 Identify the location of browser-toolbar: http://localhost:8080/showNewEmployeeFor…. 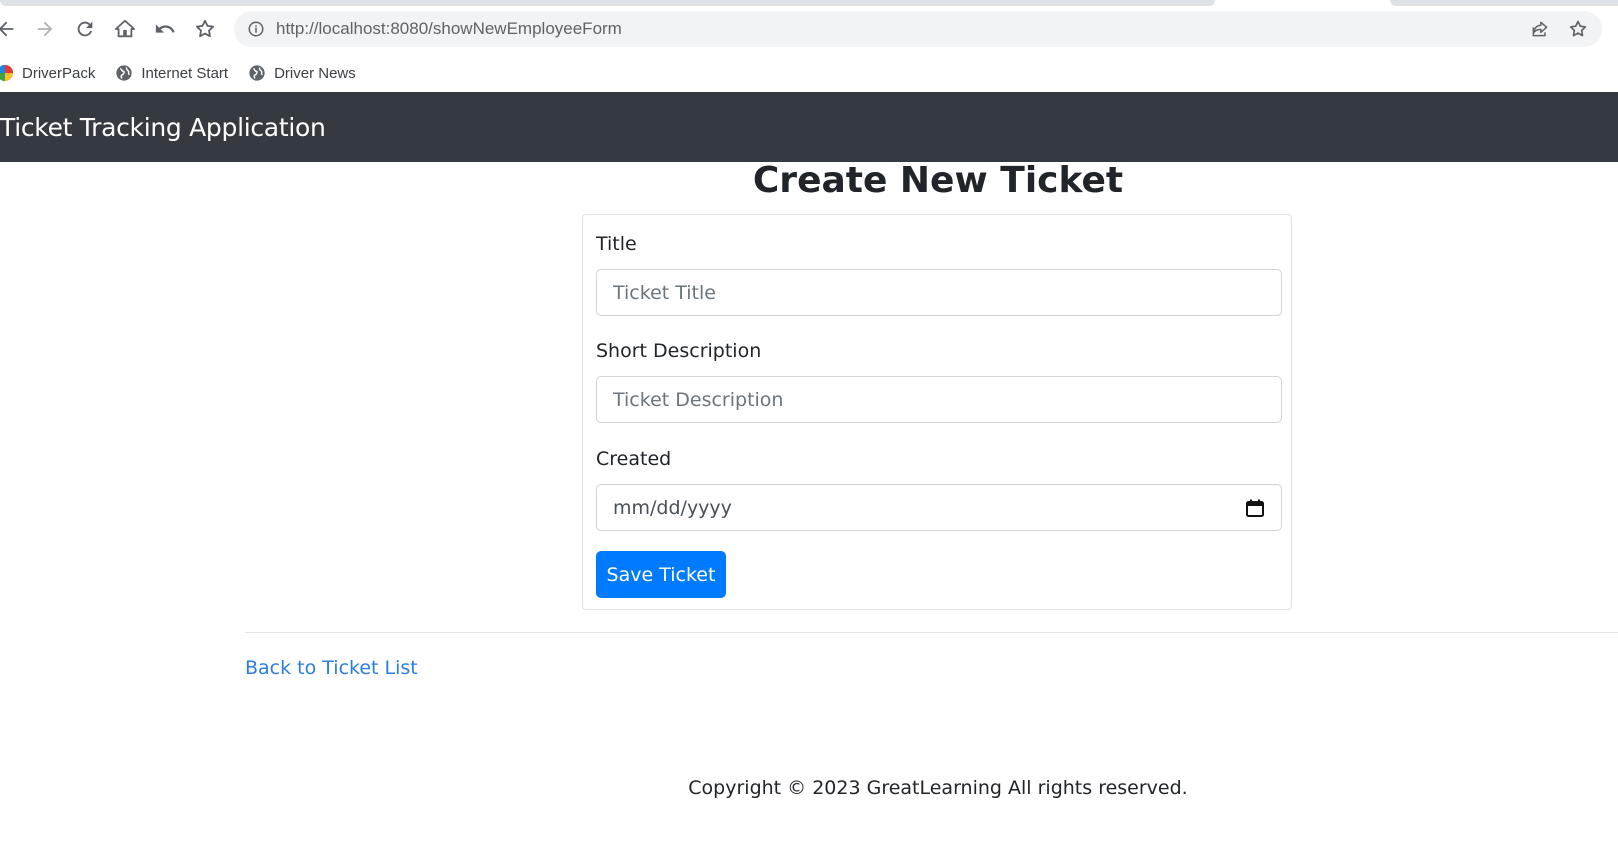
(809, 27).